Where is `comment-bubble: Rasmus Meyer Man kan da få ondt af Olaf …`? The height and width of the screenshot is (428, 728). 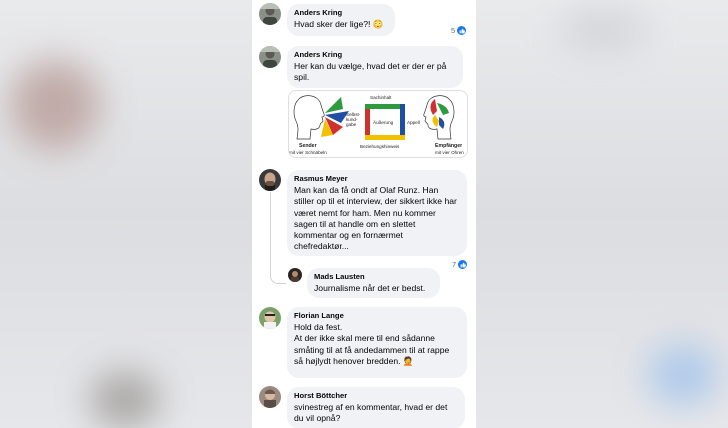
comment-bubble: Rasmus Meyer Man kan da få ondt af Olaf … is located at coordinates (377, 213).